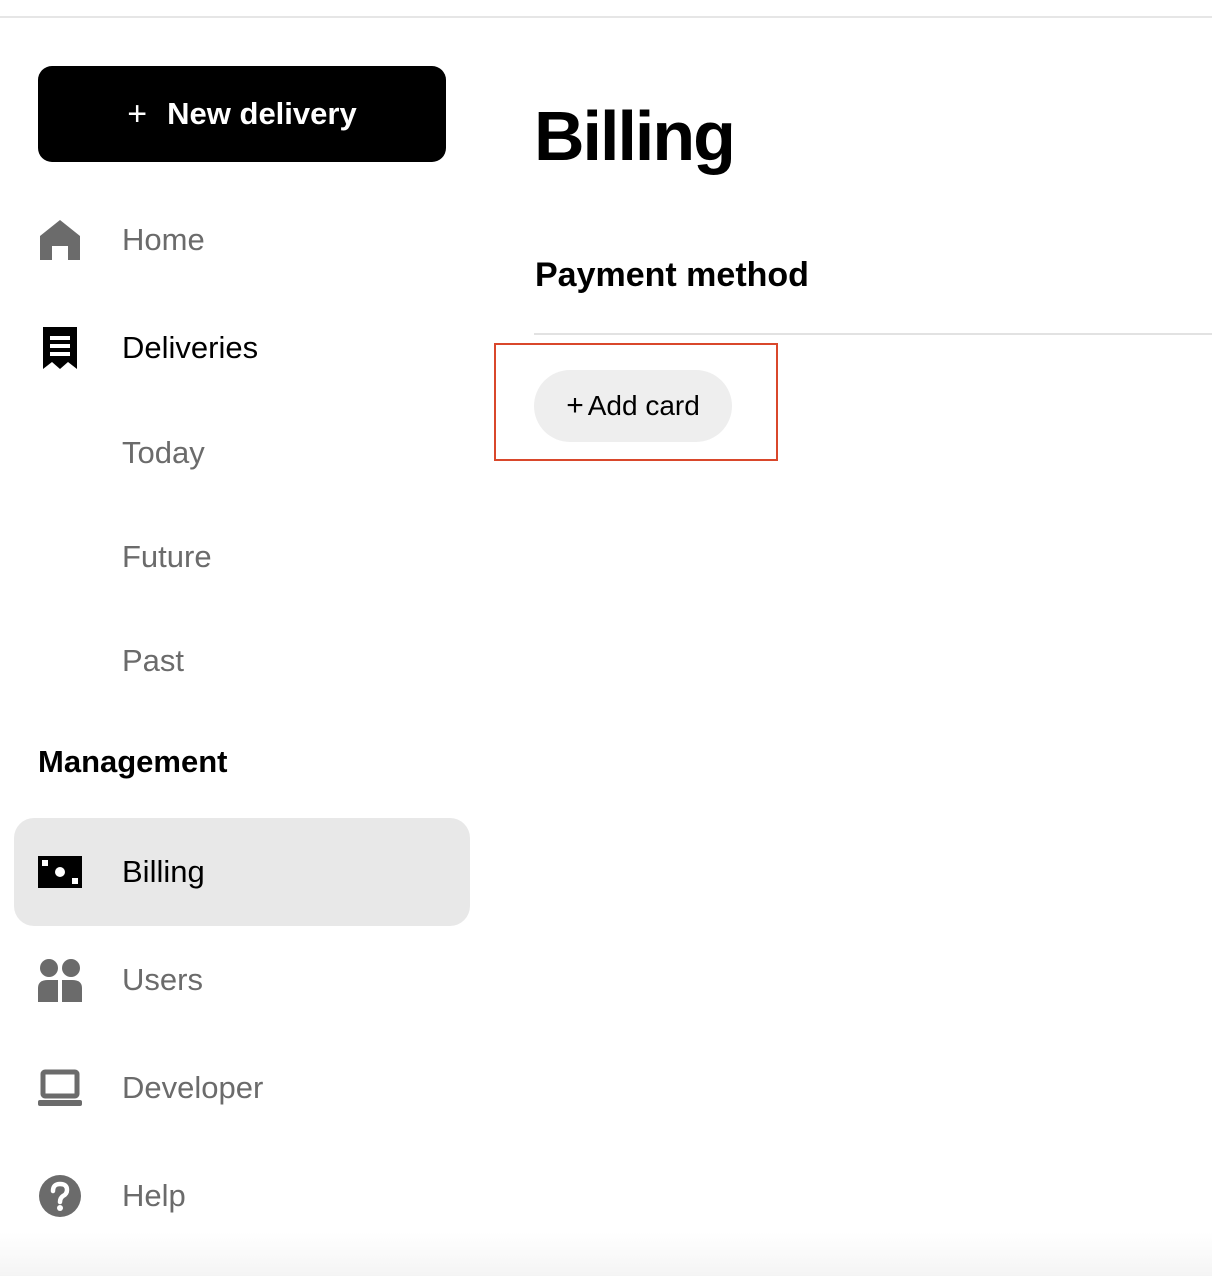  Describe the element at coordinates (120, 980) in the screenshot. I see `sidebar-item-users: Users` at that location.